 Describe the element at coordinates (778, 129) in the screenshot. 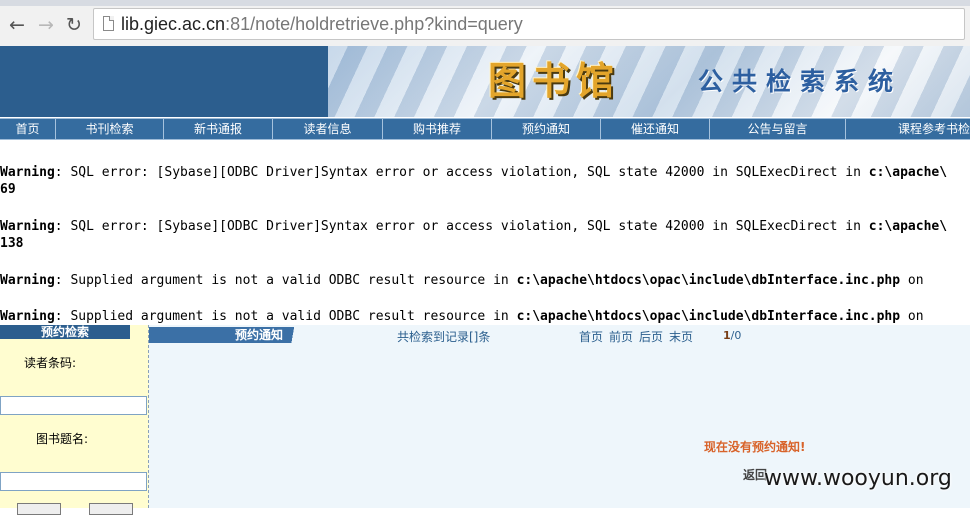

I see `menu-item-announcements: 公告与留言` at that location.